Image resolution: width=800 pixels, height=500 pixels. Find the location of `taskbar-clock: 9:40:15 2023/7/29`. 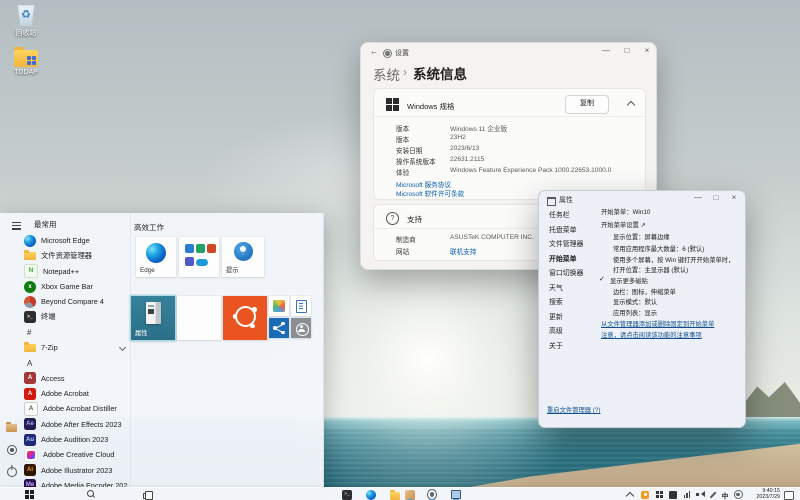

taskbar-clock: 9:40:15 2023/7/29 is located at coordinates (762, 494).